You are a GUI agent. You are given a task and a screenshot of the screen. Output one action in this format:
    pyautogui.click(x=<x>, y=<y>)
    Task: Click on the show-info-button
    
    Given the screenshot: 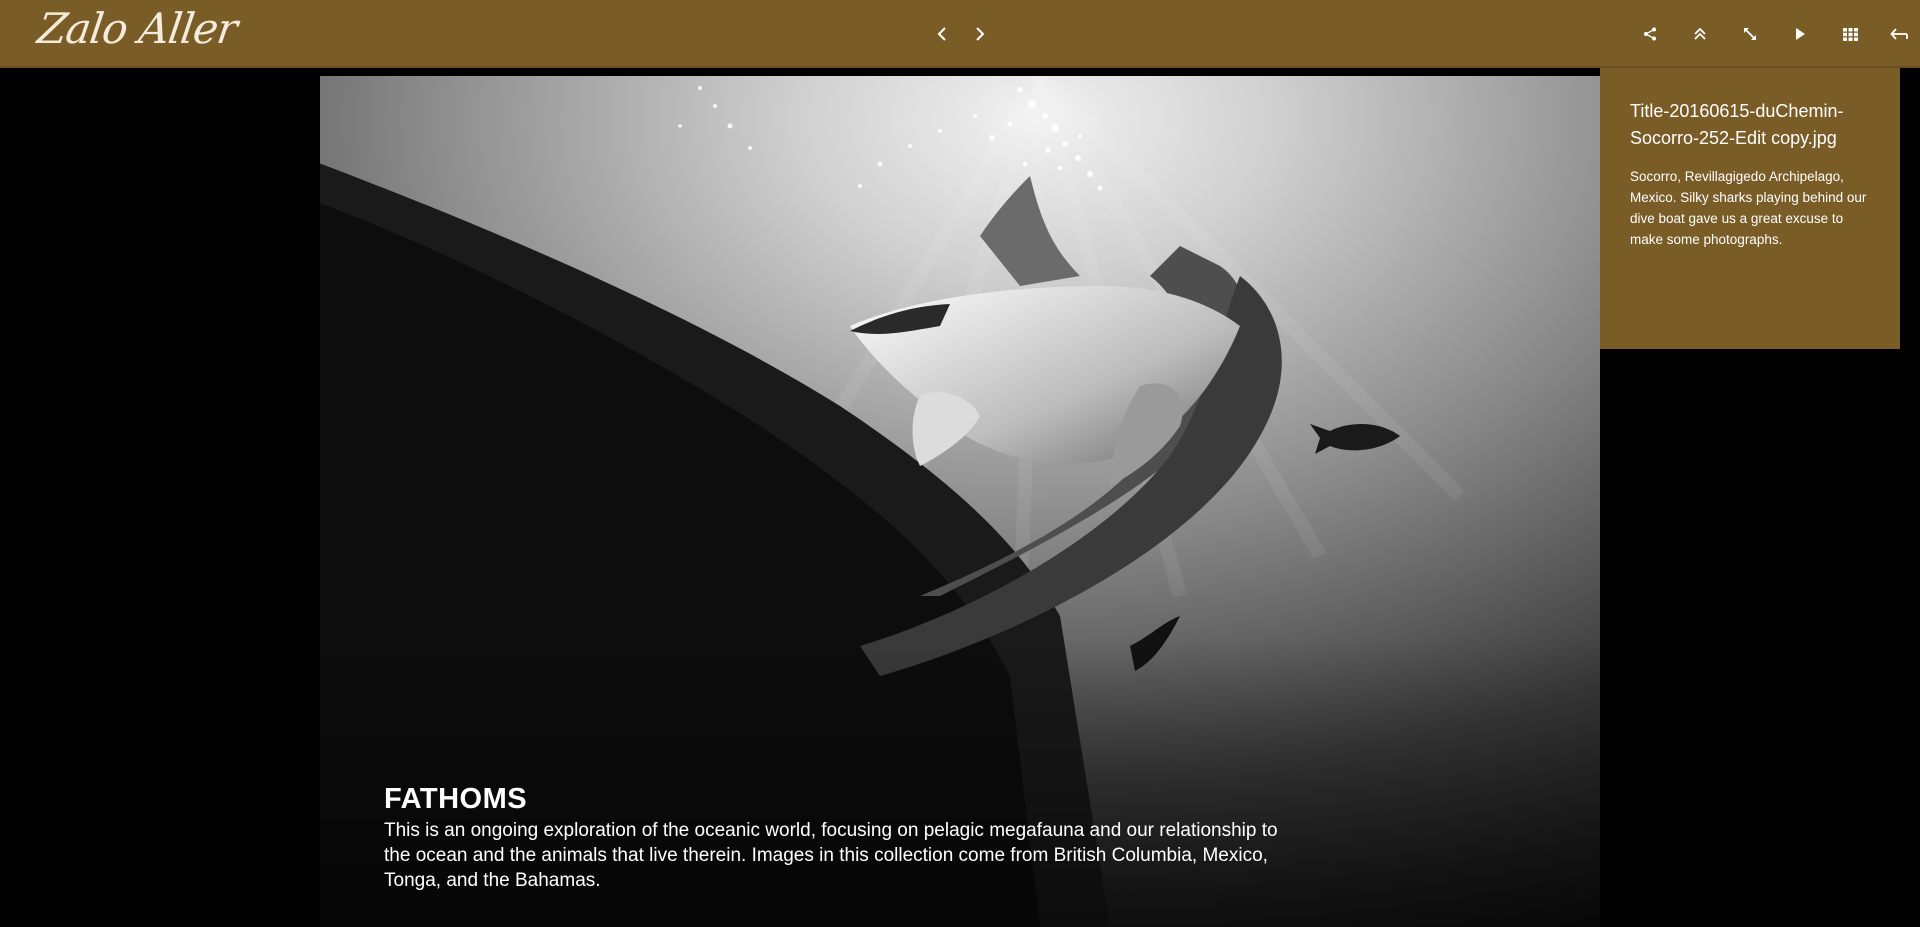 What is the action you would take?
    pyautogui.click(x=1700, y=34)
    